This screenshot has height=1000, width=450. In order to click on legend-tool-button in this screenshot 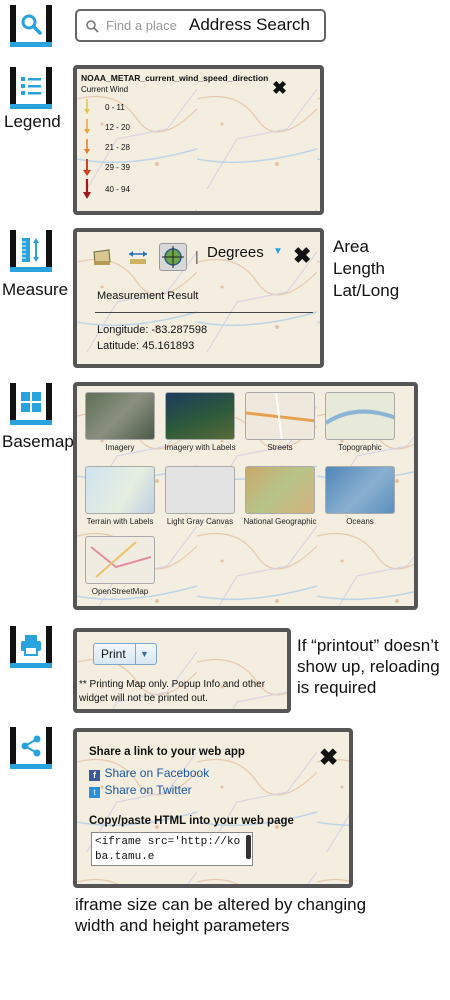, I will do `click(31, 88)`.